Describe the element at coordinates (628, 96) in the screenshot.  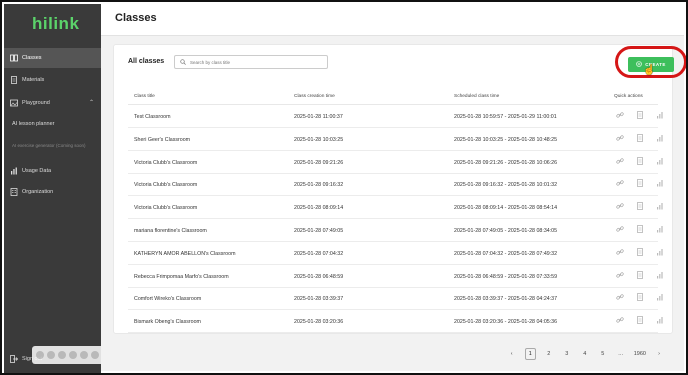
I see `column-header-actions: Quick actions` at that location.